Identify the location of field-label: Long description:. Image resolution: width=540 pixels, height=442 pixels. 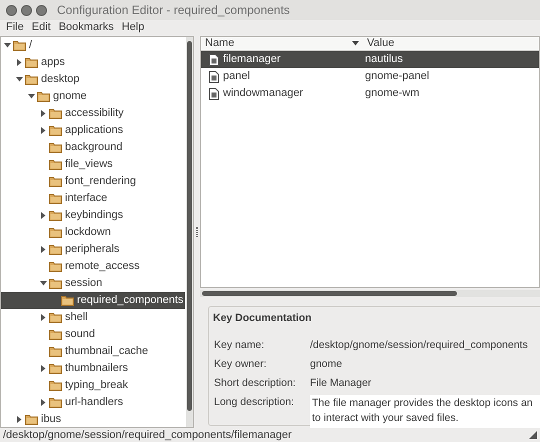
(254, 402).